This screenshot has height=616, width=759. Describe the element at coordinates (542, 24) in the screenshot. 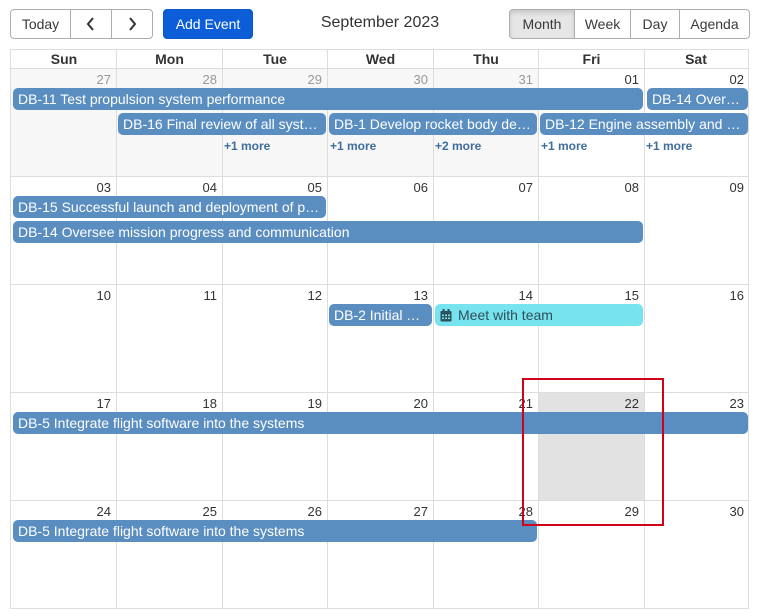

I see `view-month-button: Month` at that location.